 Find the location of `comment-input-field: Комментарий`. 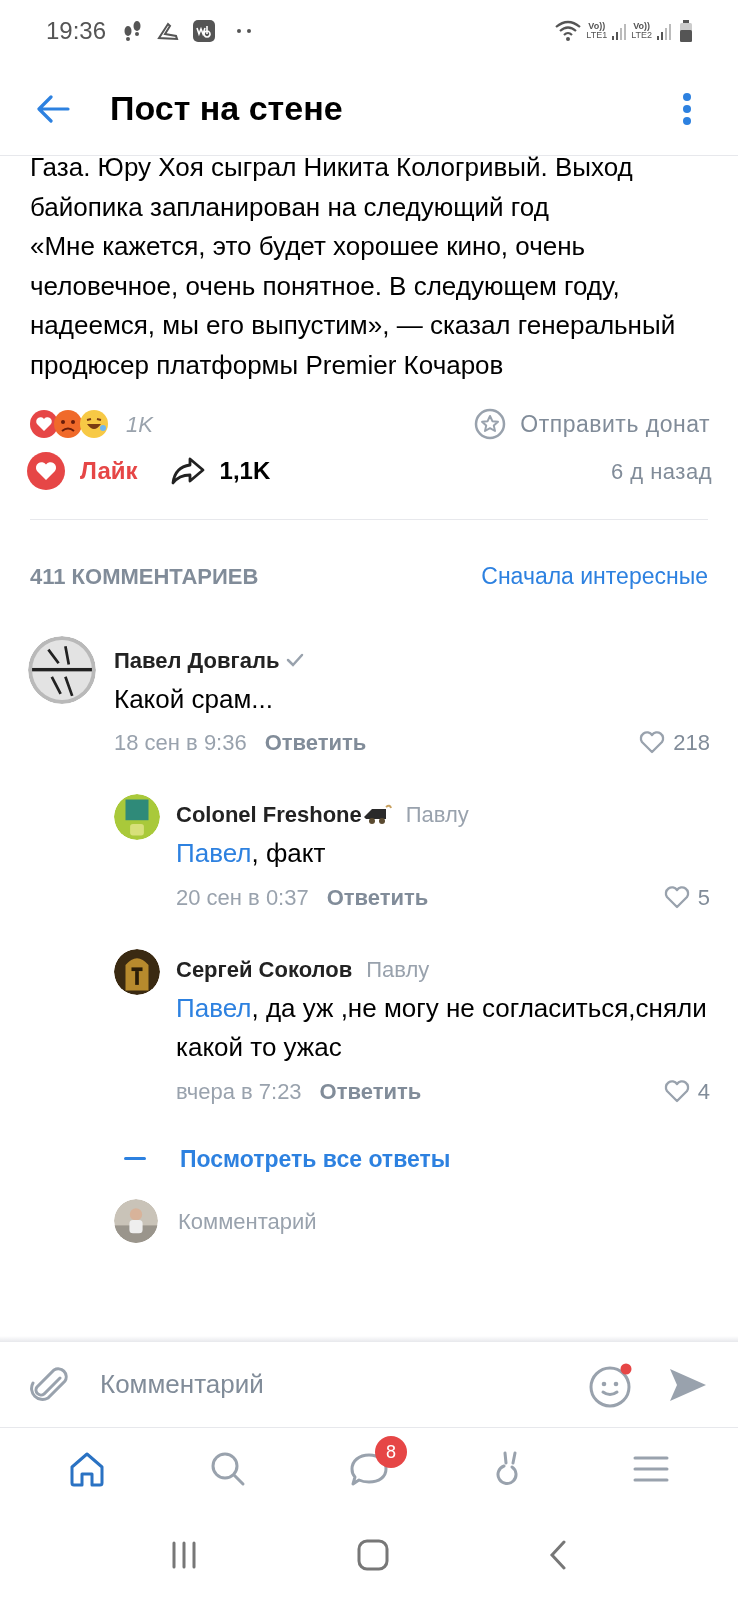

comment-input-field: Комментарий is located at coordinates (344, 1384).